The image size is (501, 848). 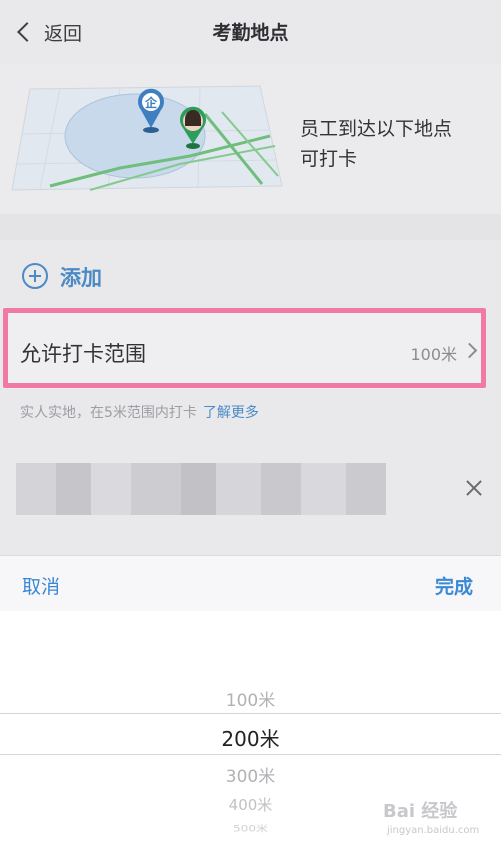 I want to click on cancel-button: 取消, so click(x=41, y=585).